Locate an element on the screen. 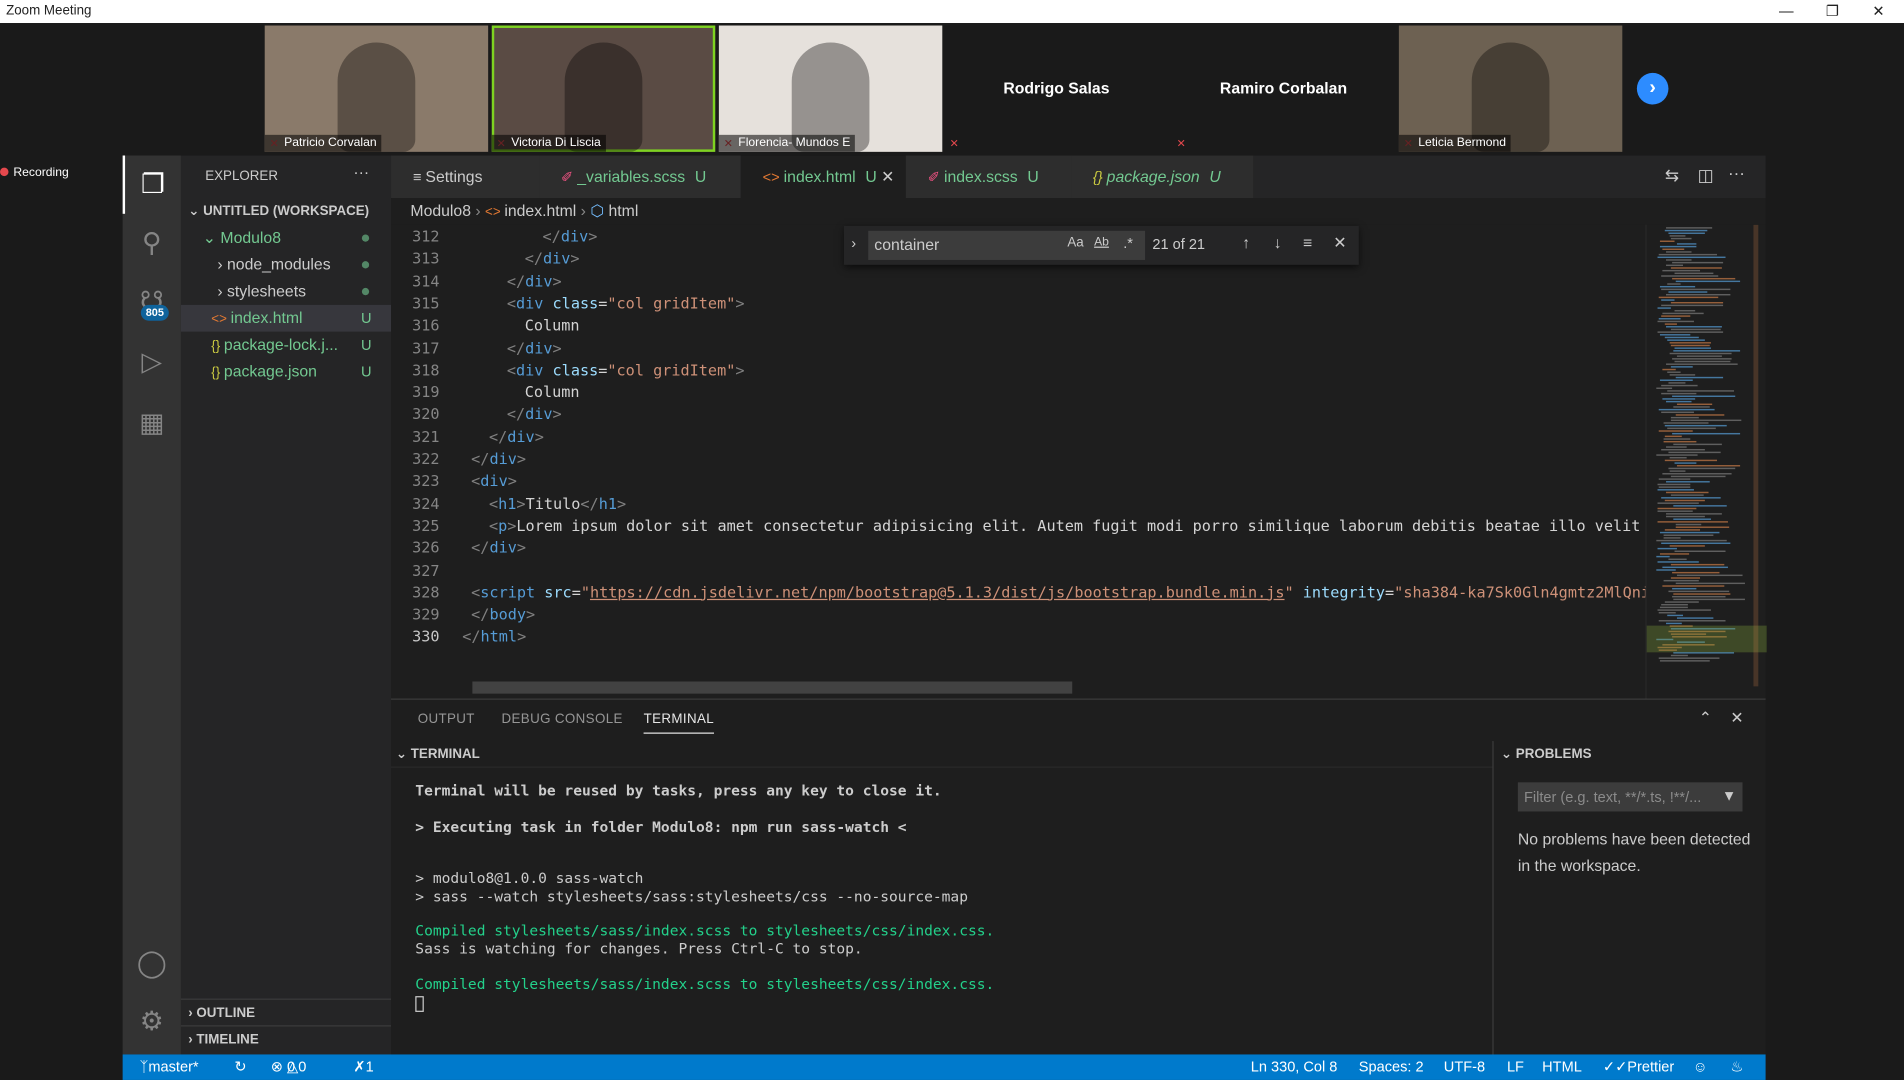  minimap is located at coordinates (1706, 461).